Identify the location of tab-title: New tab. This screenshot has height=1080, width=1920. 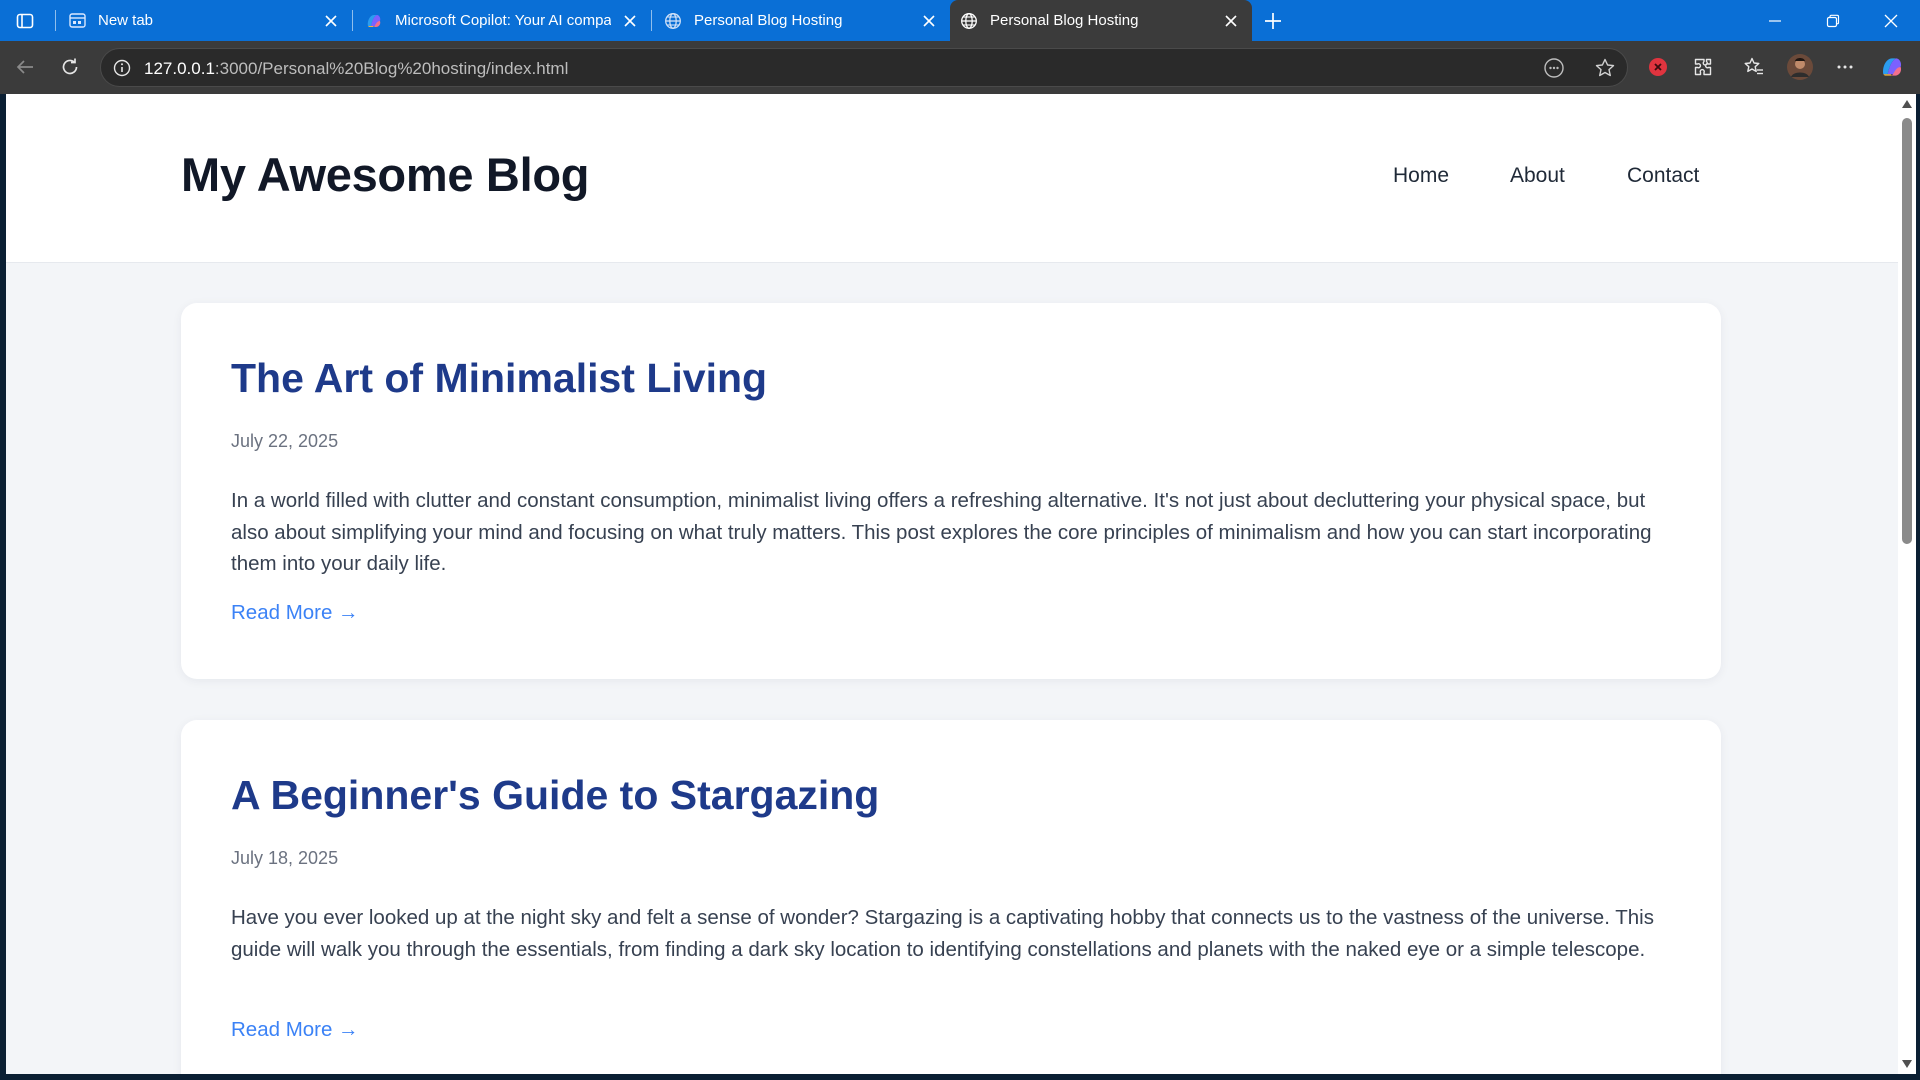
(126, 20).